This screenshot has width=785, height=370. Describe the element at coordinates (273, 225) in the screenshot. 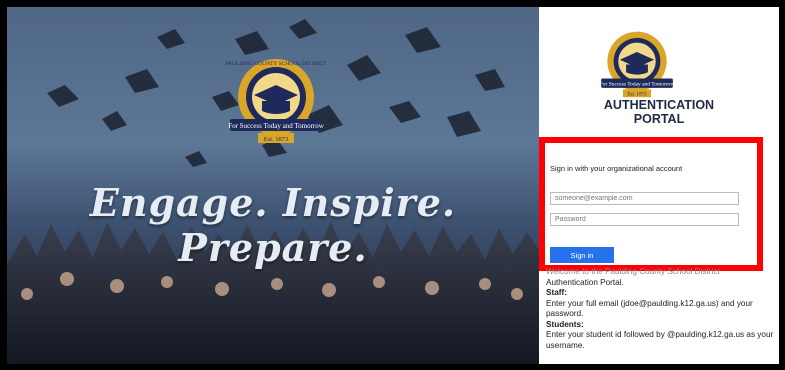

I see `hero-tagline: Engage. Inspire. Prepare.` at that location.